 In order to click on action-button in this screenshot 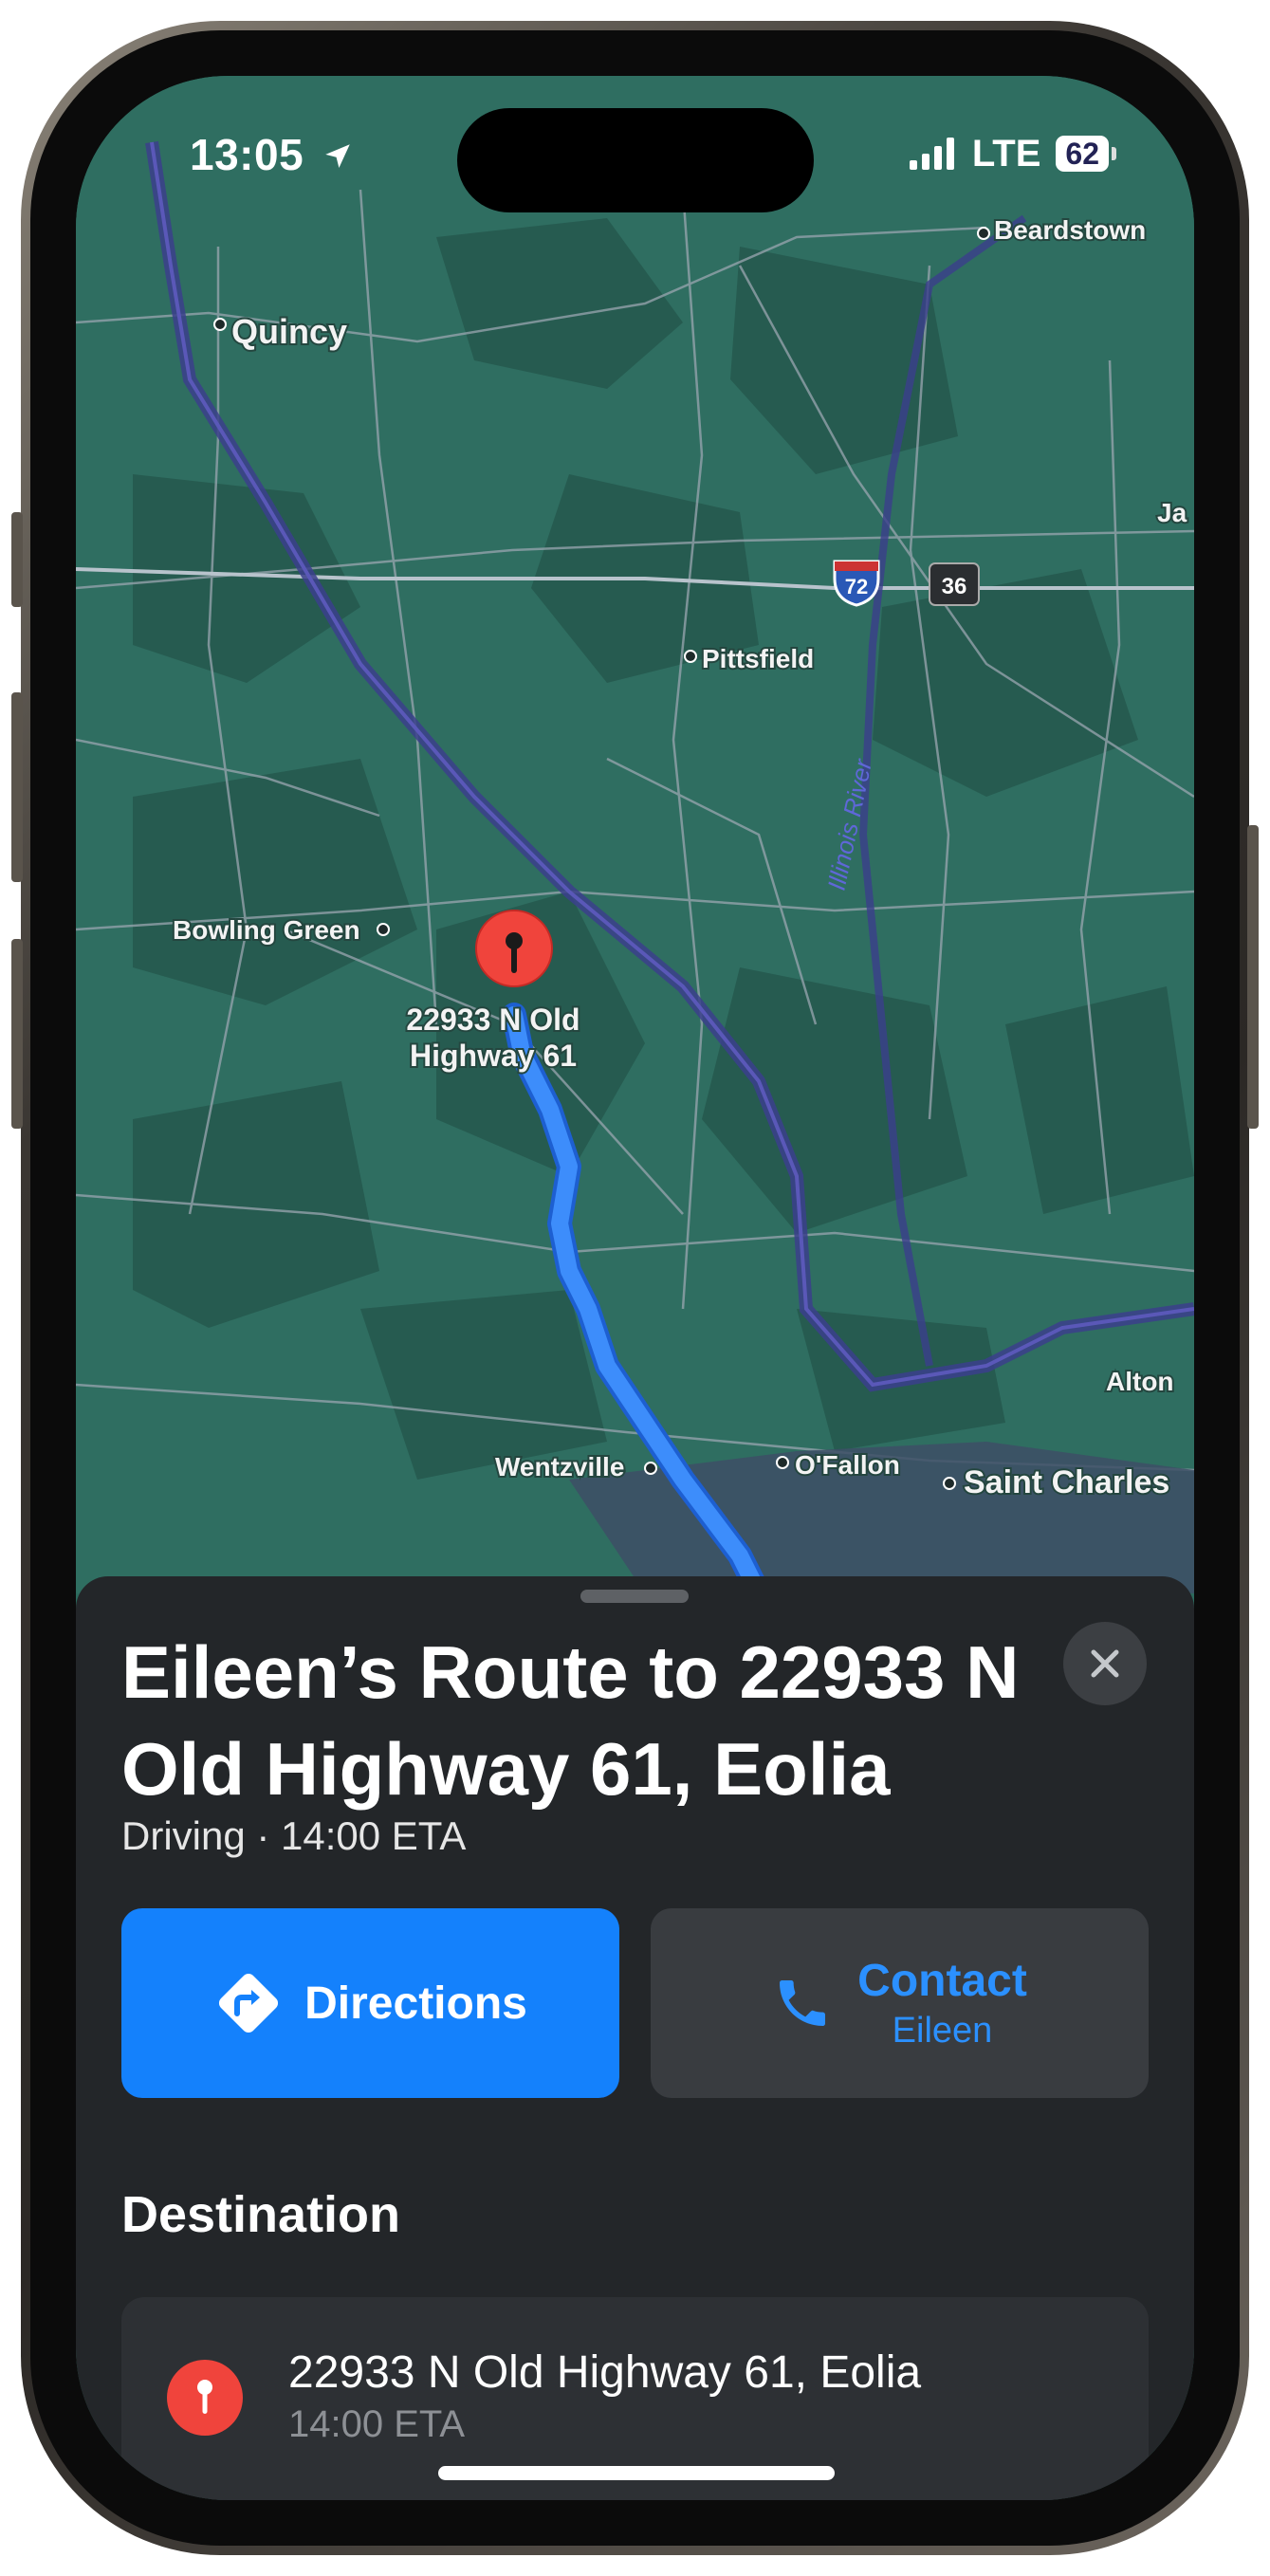, I will do `click(17, 559)`.